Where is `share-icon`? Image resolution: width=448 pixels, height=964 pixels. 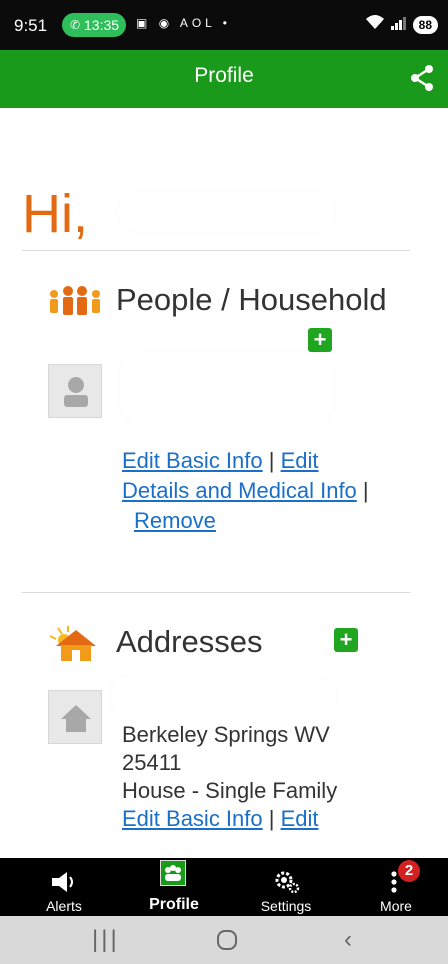
share-icon is located at coordinates (422, 78).